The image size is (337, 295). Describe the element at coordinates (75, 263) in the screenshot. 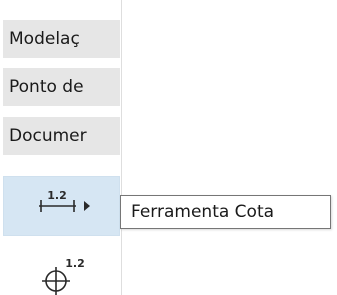

I see `center-mark-value-label: 1.2` at that location.